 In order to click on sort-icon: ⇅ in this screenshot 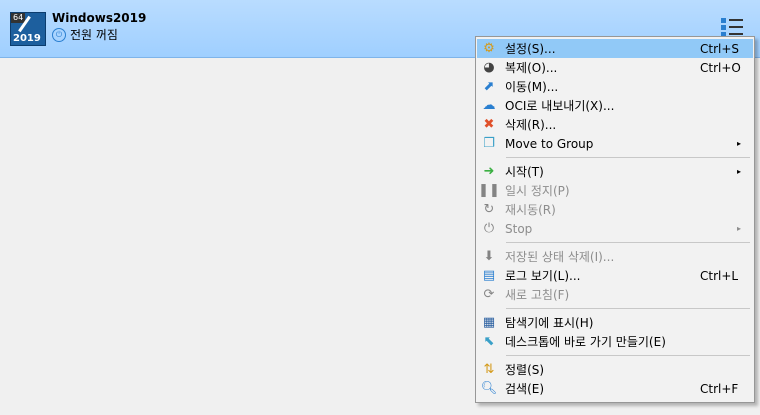, I will do `click(489, 369)`.